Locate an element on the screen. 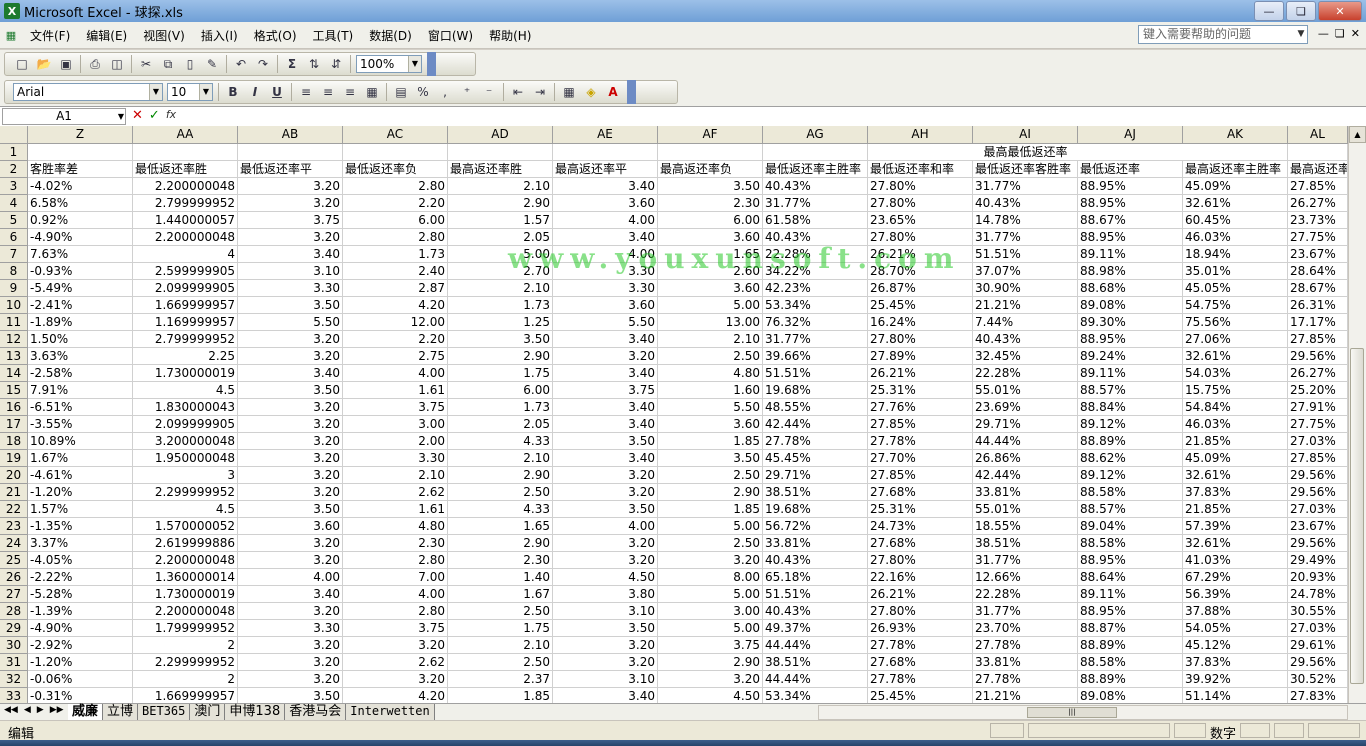 The height and width of the screenshot is (746, 1366). sheet-tab: Interwetten is located at coordinates (390, 712).